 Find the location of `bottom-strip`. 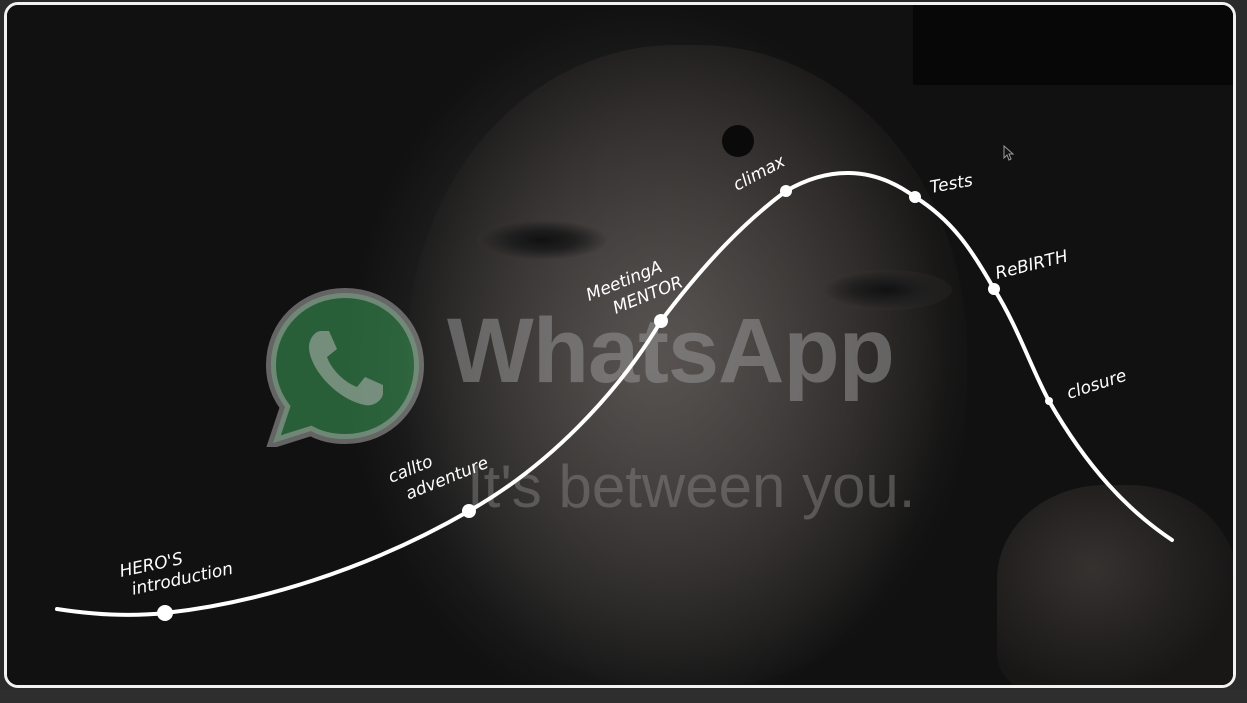

bottom-strip is located at coordinates (623, 696).